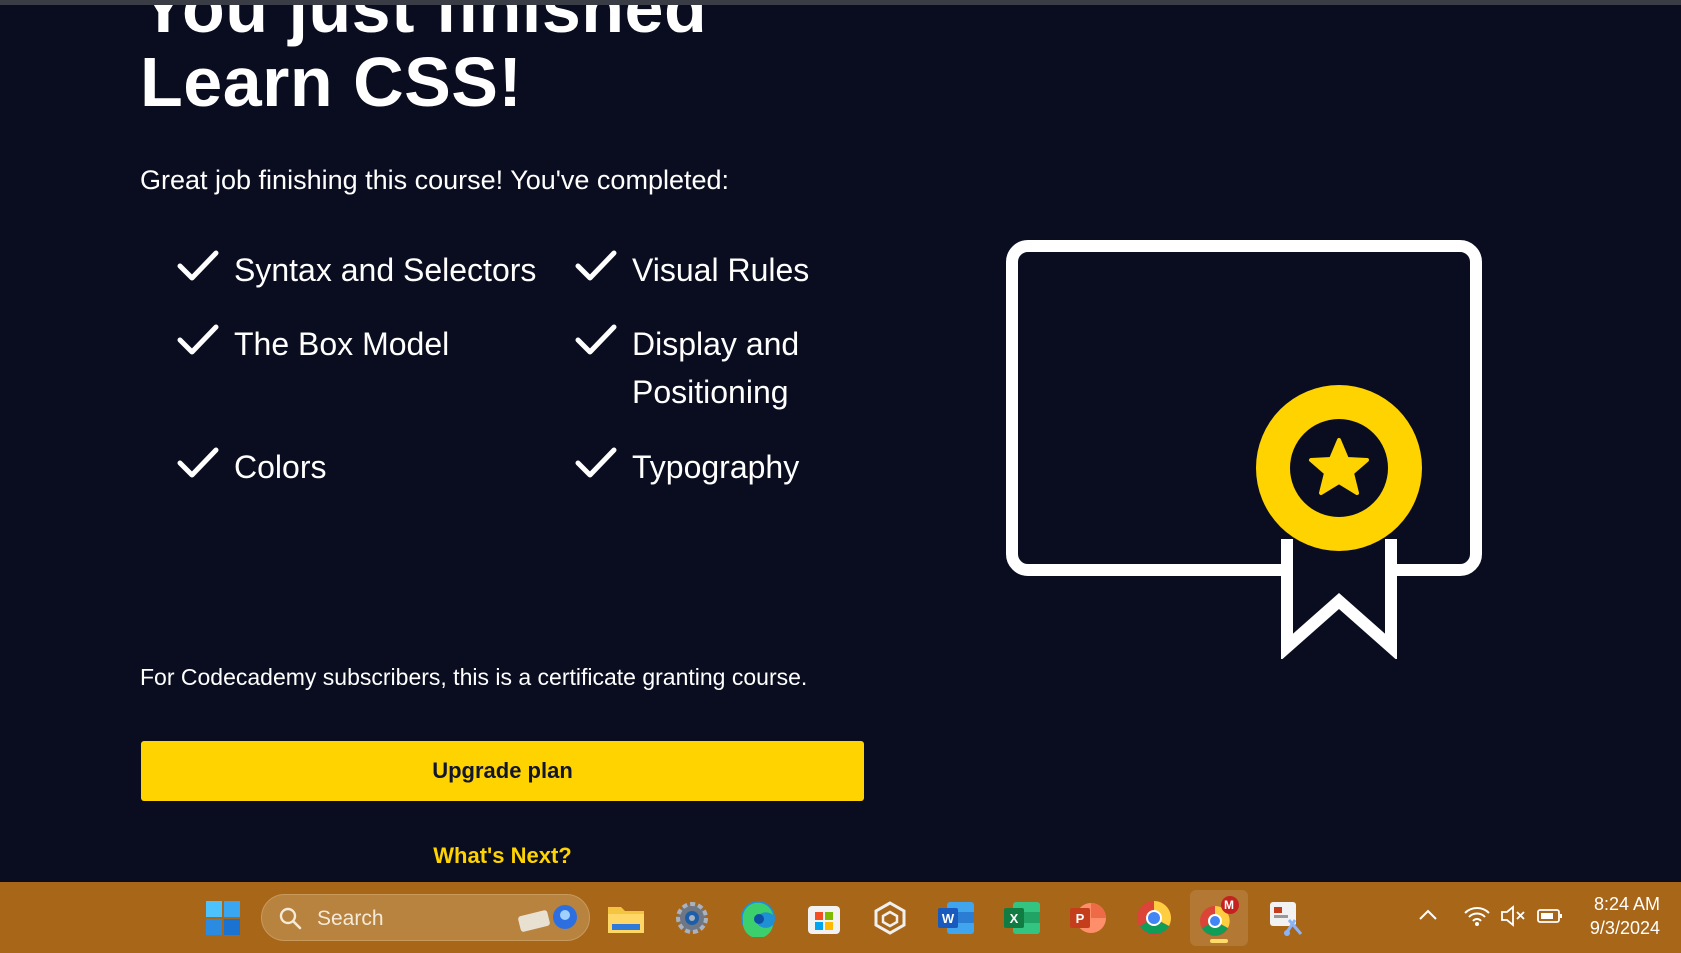 This screenshot has width=1681, height=953. I want to click on completed-item: Typography, so click(686, 467).